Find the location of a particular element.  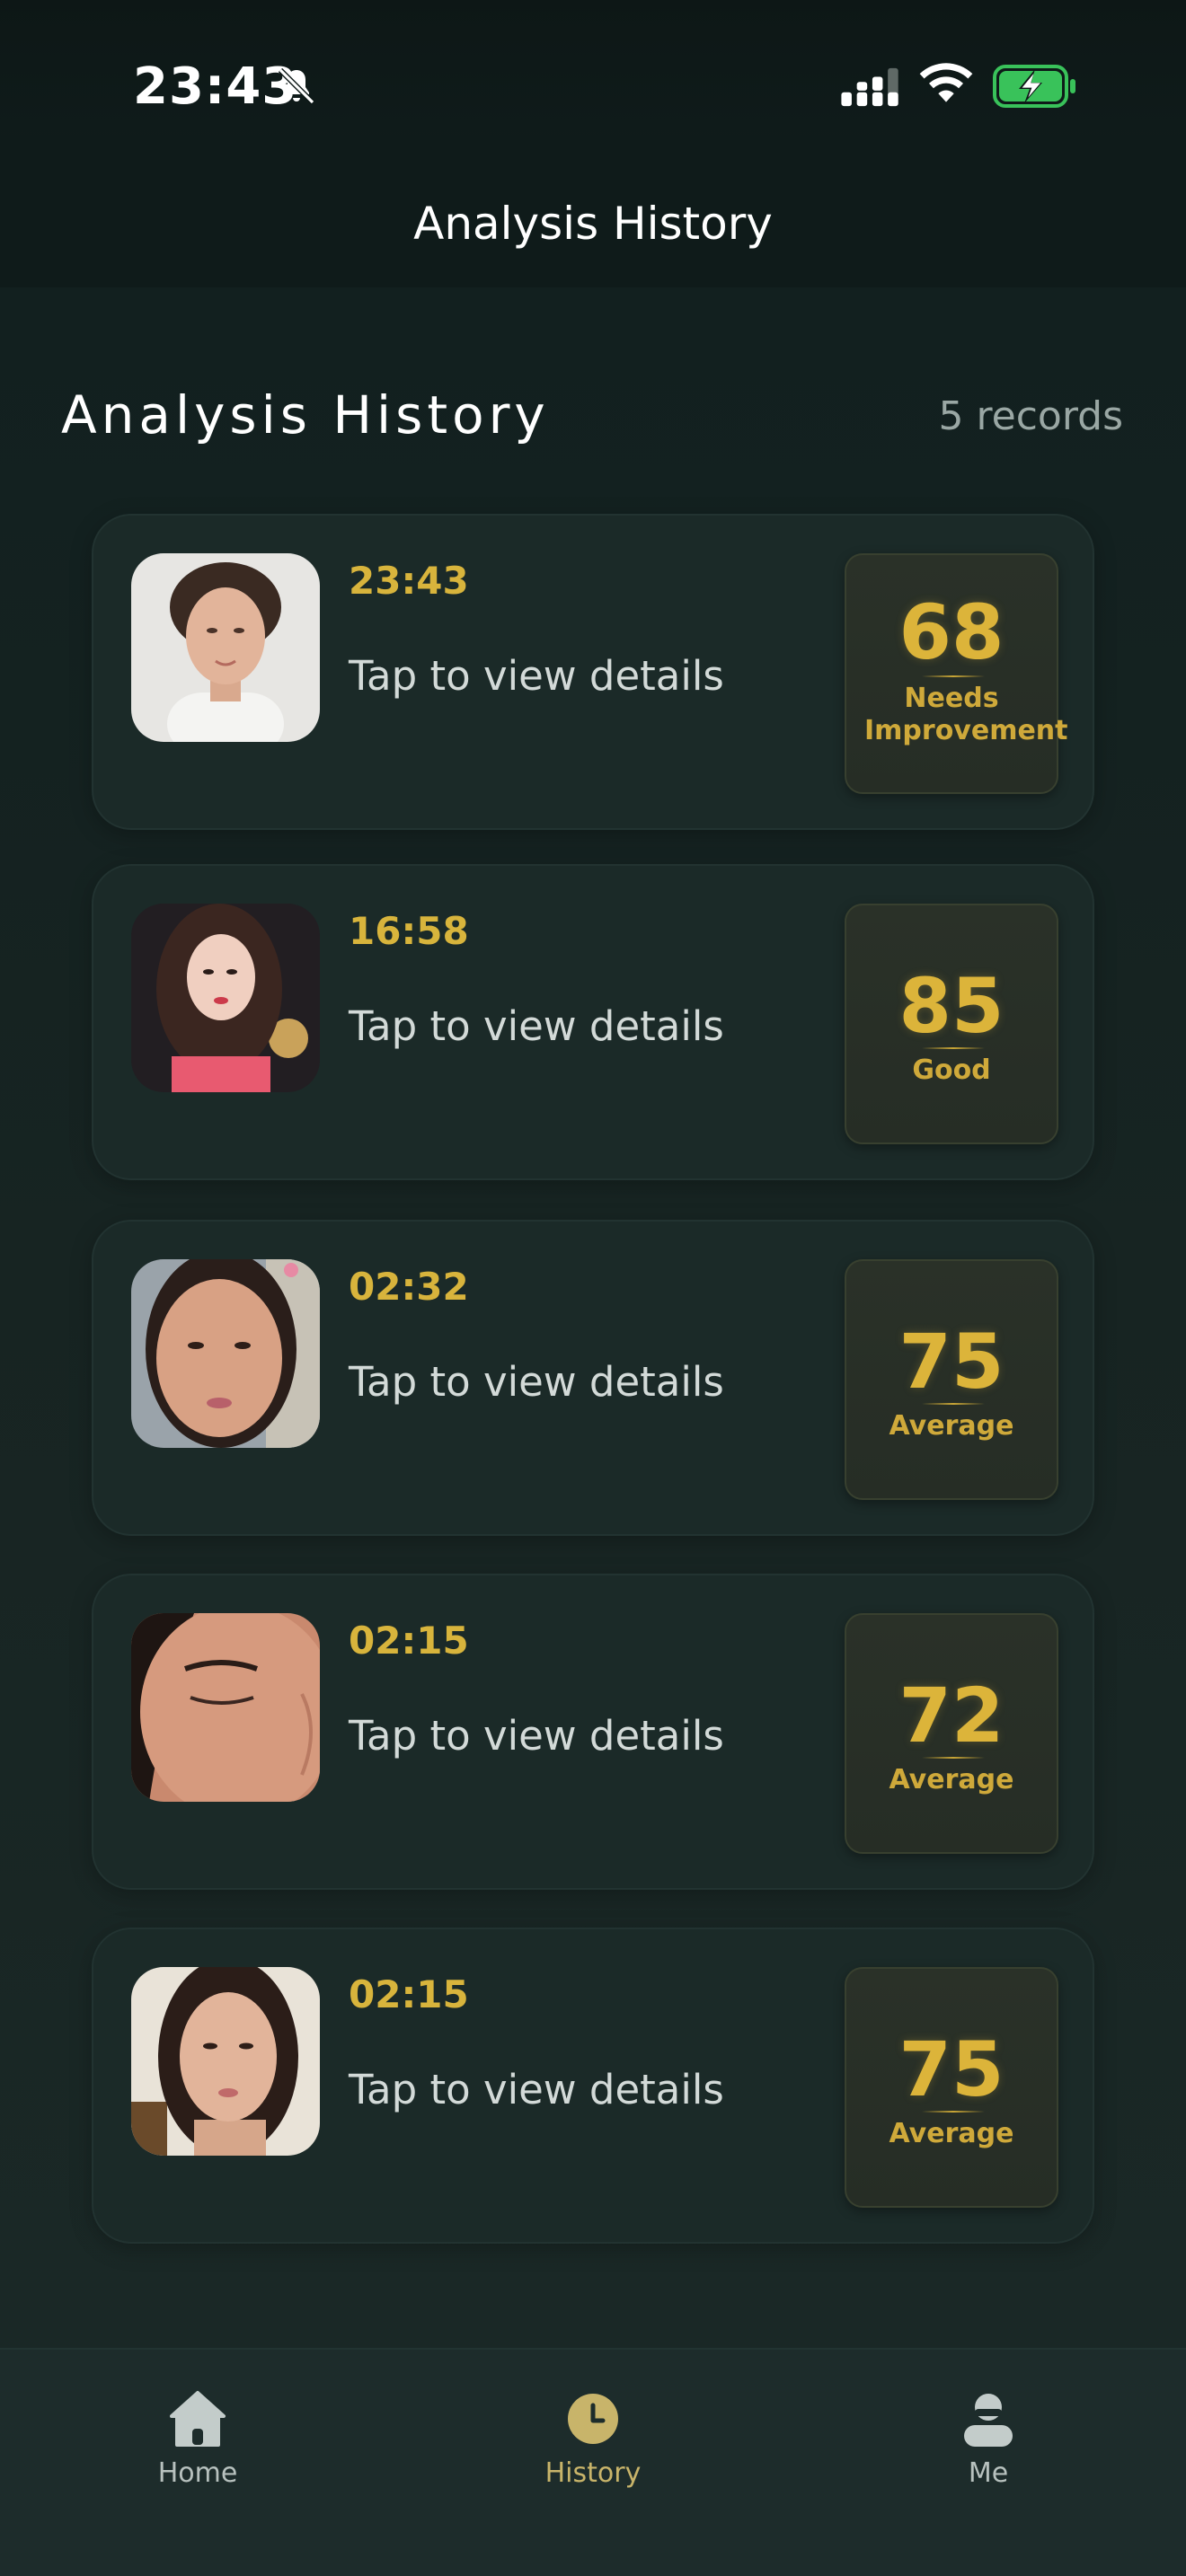

score-badge: 85 Good is located at coordinates (951, 1024).